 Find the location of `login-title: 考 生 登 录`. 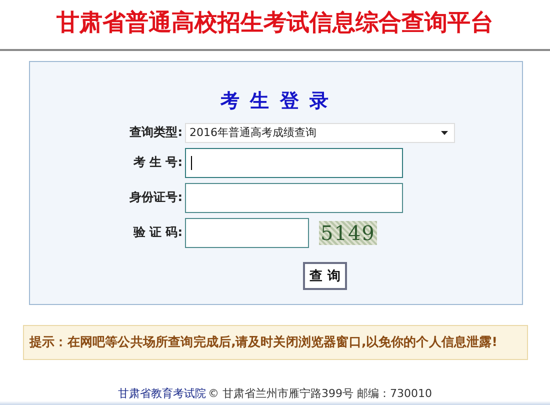

login-title: 考 生 登 录 is located at coordinates (275, 101).